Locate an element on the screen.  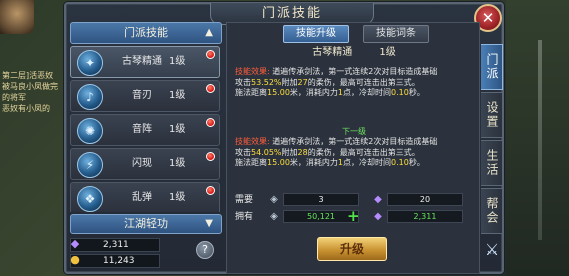
tab-skill-upgrade: 技能升级 is located at coordinates (316, 34).